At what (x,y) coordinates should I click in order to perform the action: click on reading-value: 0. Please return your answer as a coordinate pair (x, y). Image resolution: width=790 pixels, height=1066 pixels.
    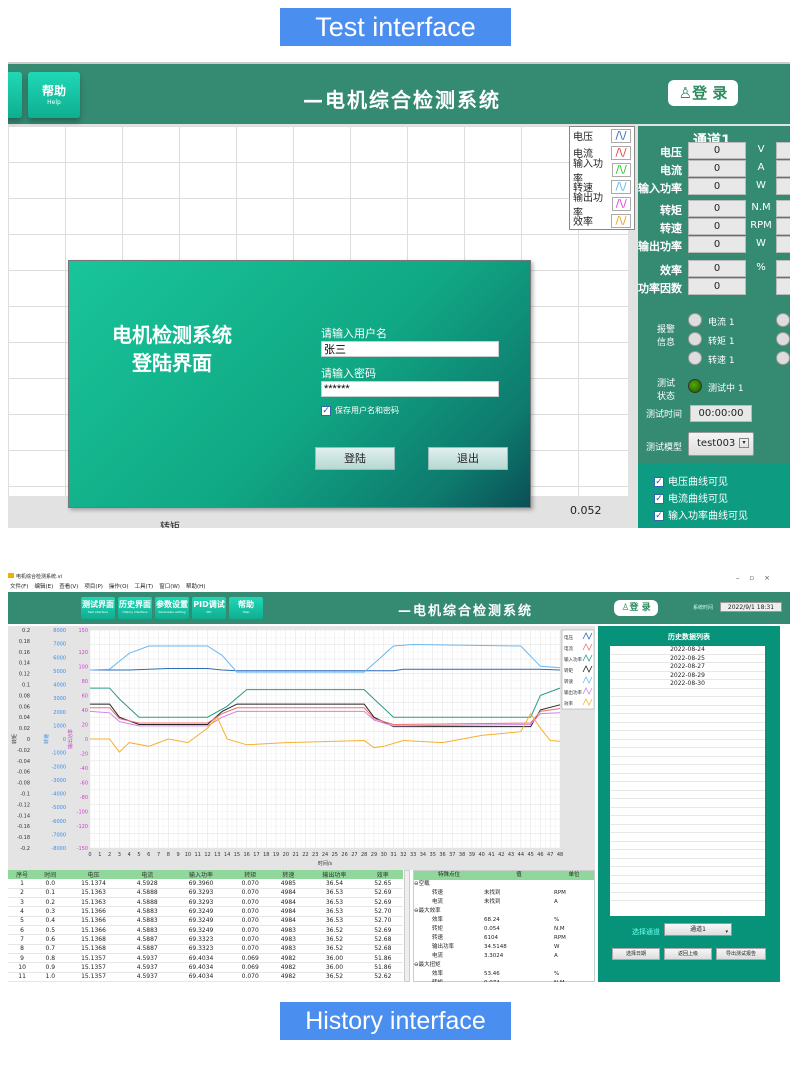
    Looking at the image, I should click on (717, 244).